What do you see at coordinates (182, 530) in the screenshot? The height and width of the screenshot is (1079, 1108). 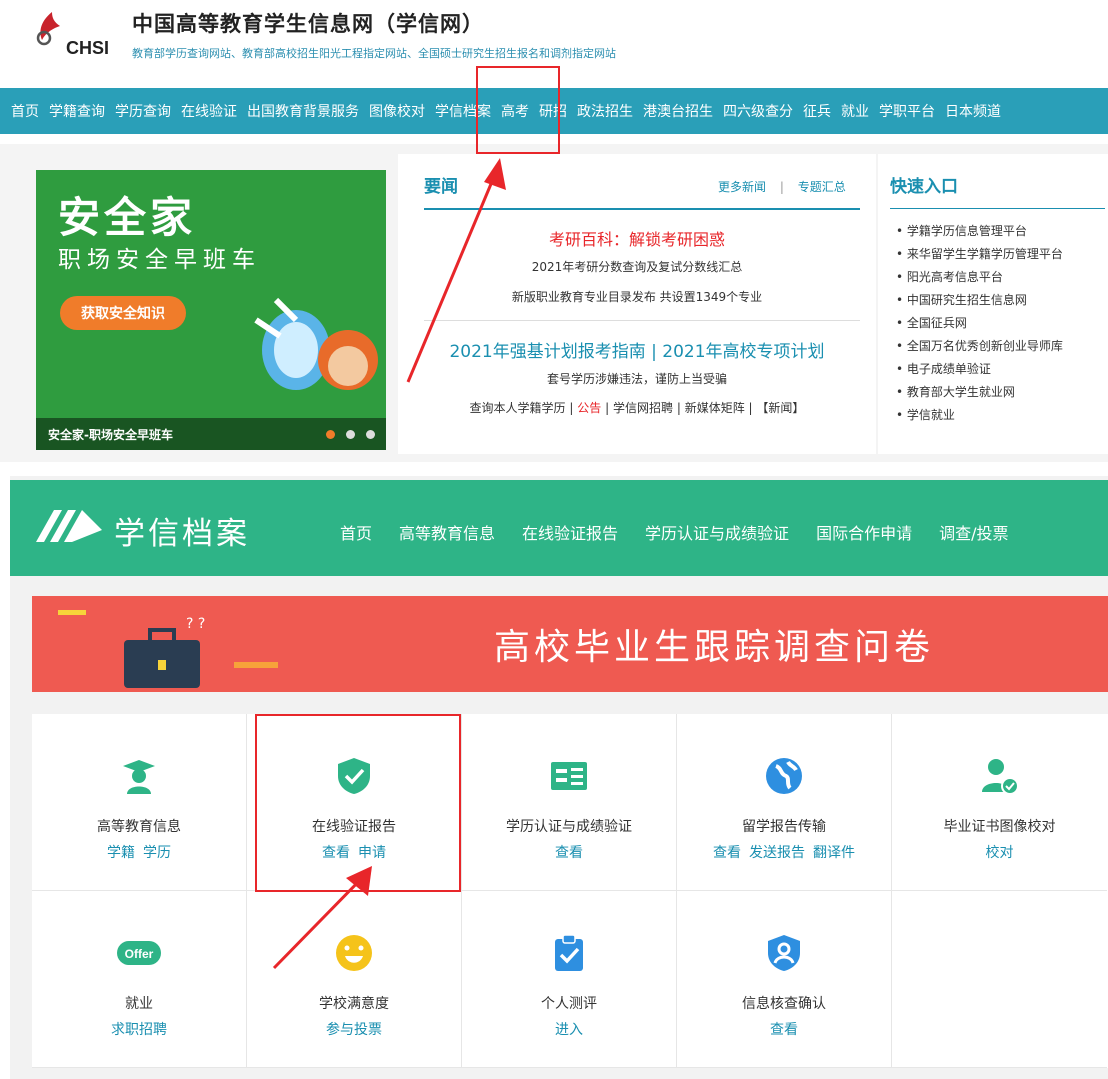 I see `xuexin-title: 学信档案` at bounding box center [182, 530].